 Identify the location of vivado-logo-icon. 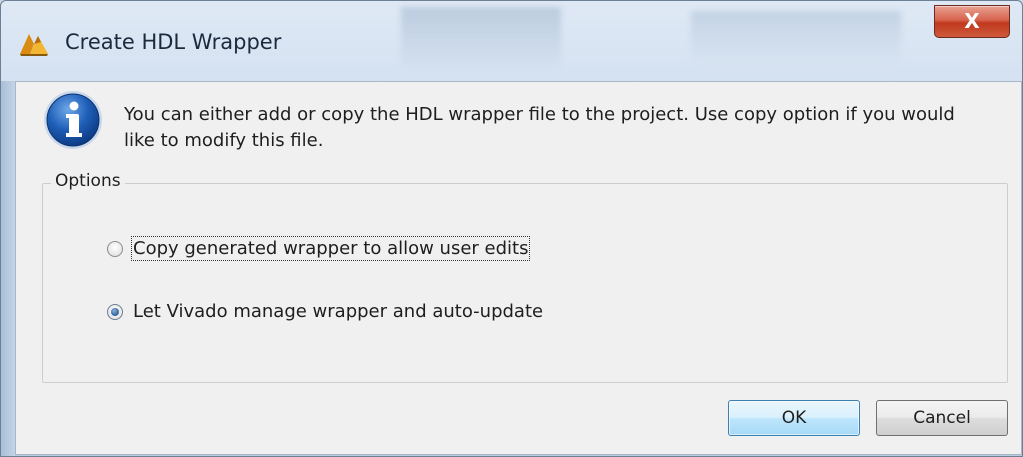
(34, 45).